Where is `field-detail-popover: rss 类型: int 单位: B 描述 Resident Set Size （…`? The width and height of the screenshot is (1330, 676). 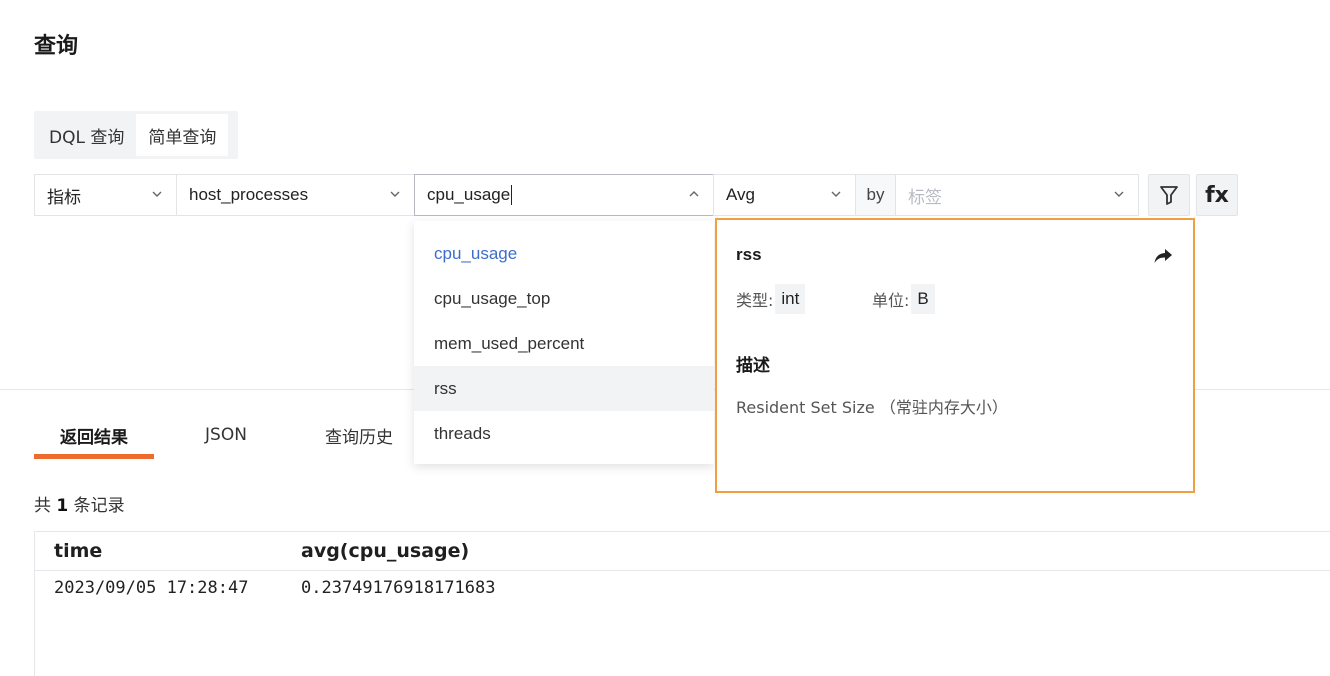 field-detail-popover: rss 类型: int 单位: B 描述 Resident Set Size （… is located at coordinates (955, 355).